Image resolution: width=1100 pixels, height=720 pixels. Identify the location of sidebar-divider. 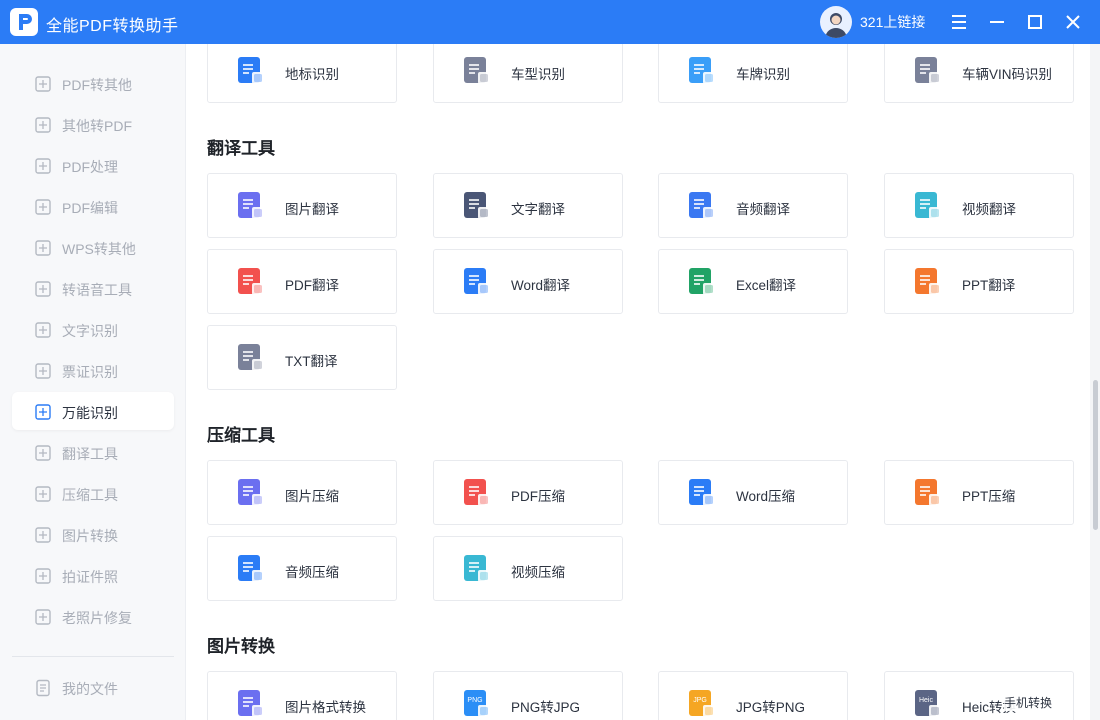
(93, 656).